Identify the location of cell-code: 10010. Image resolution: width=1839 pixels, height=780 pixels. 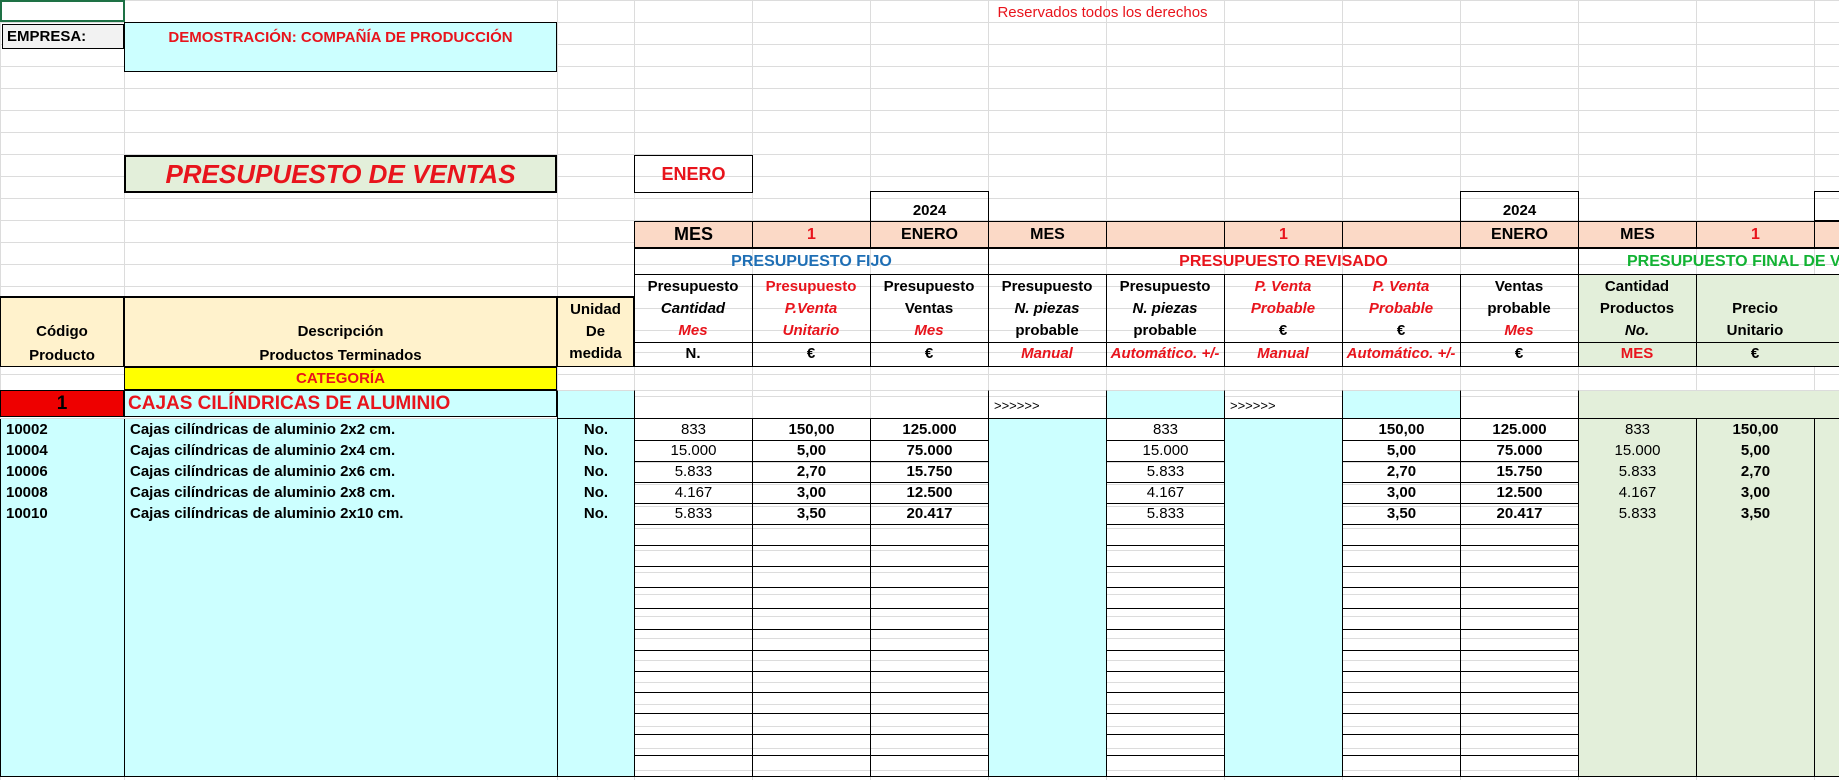
(62, 514).